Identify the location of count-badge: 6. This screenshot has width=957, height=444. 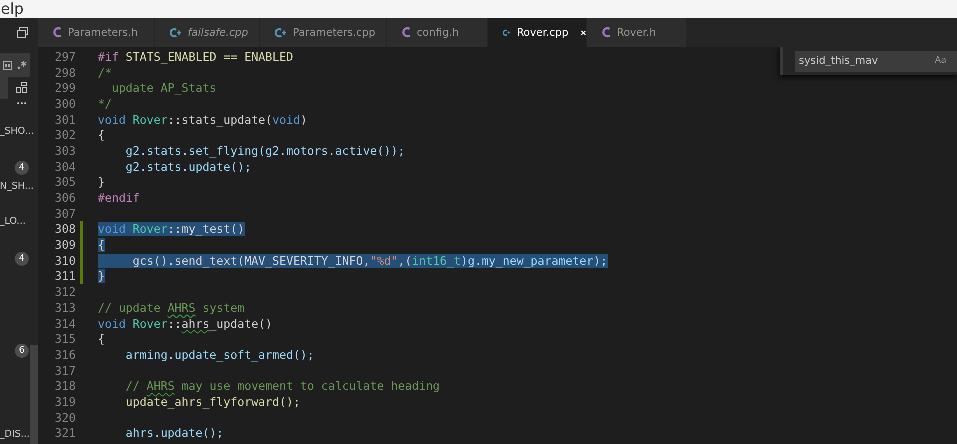
(22, 351).